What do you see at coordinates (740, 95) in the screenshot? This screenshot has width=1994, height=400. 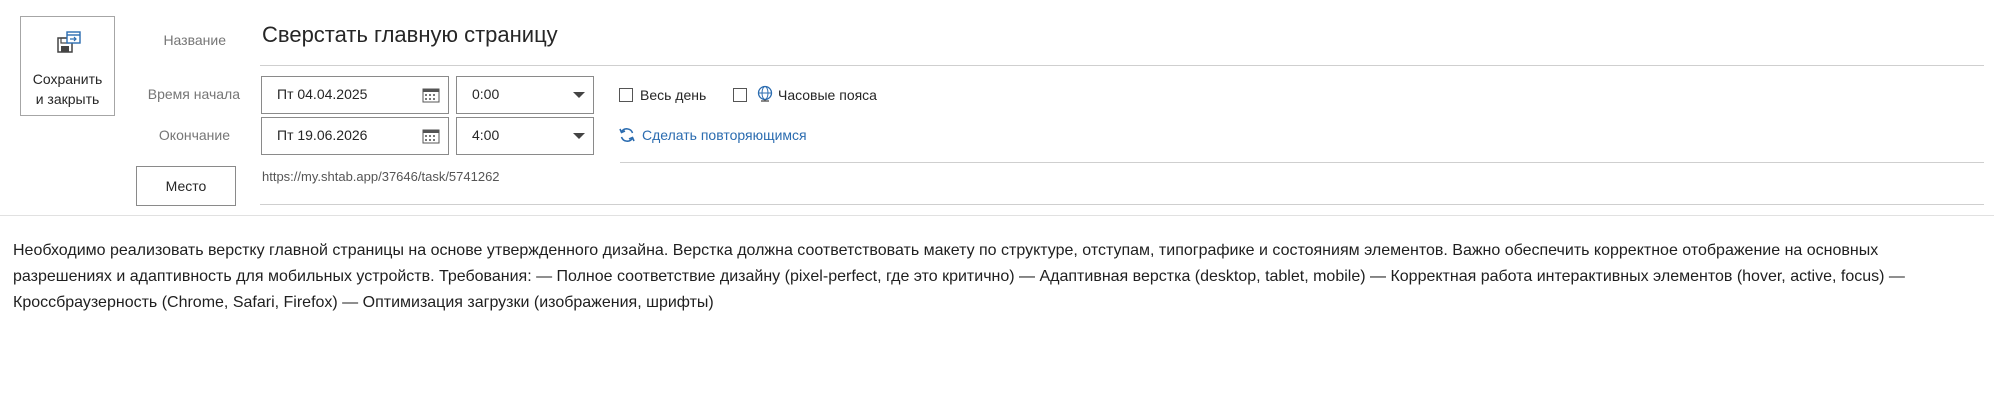 I see `timezones-checkbox` at bounding box center [740, 95].